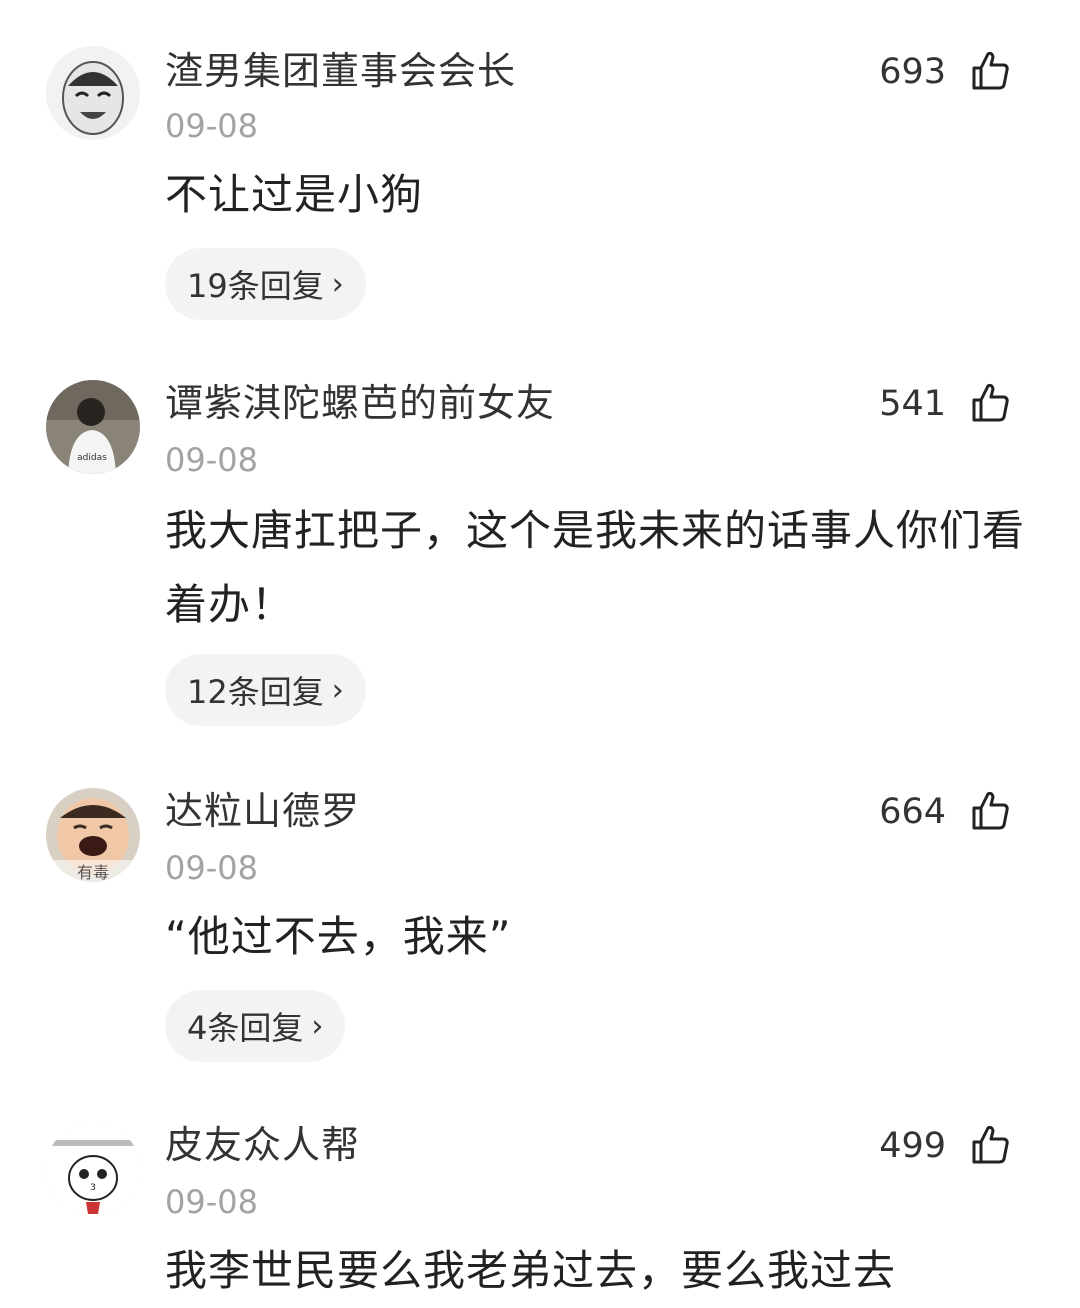  I want to click on baby-face-avatar-icon: 有毒, so click(93, 835).